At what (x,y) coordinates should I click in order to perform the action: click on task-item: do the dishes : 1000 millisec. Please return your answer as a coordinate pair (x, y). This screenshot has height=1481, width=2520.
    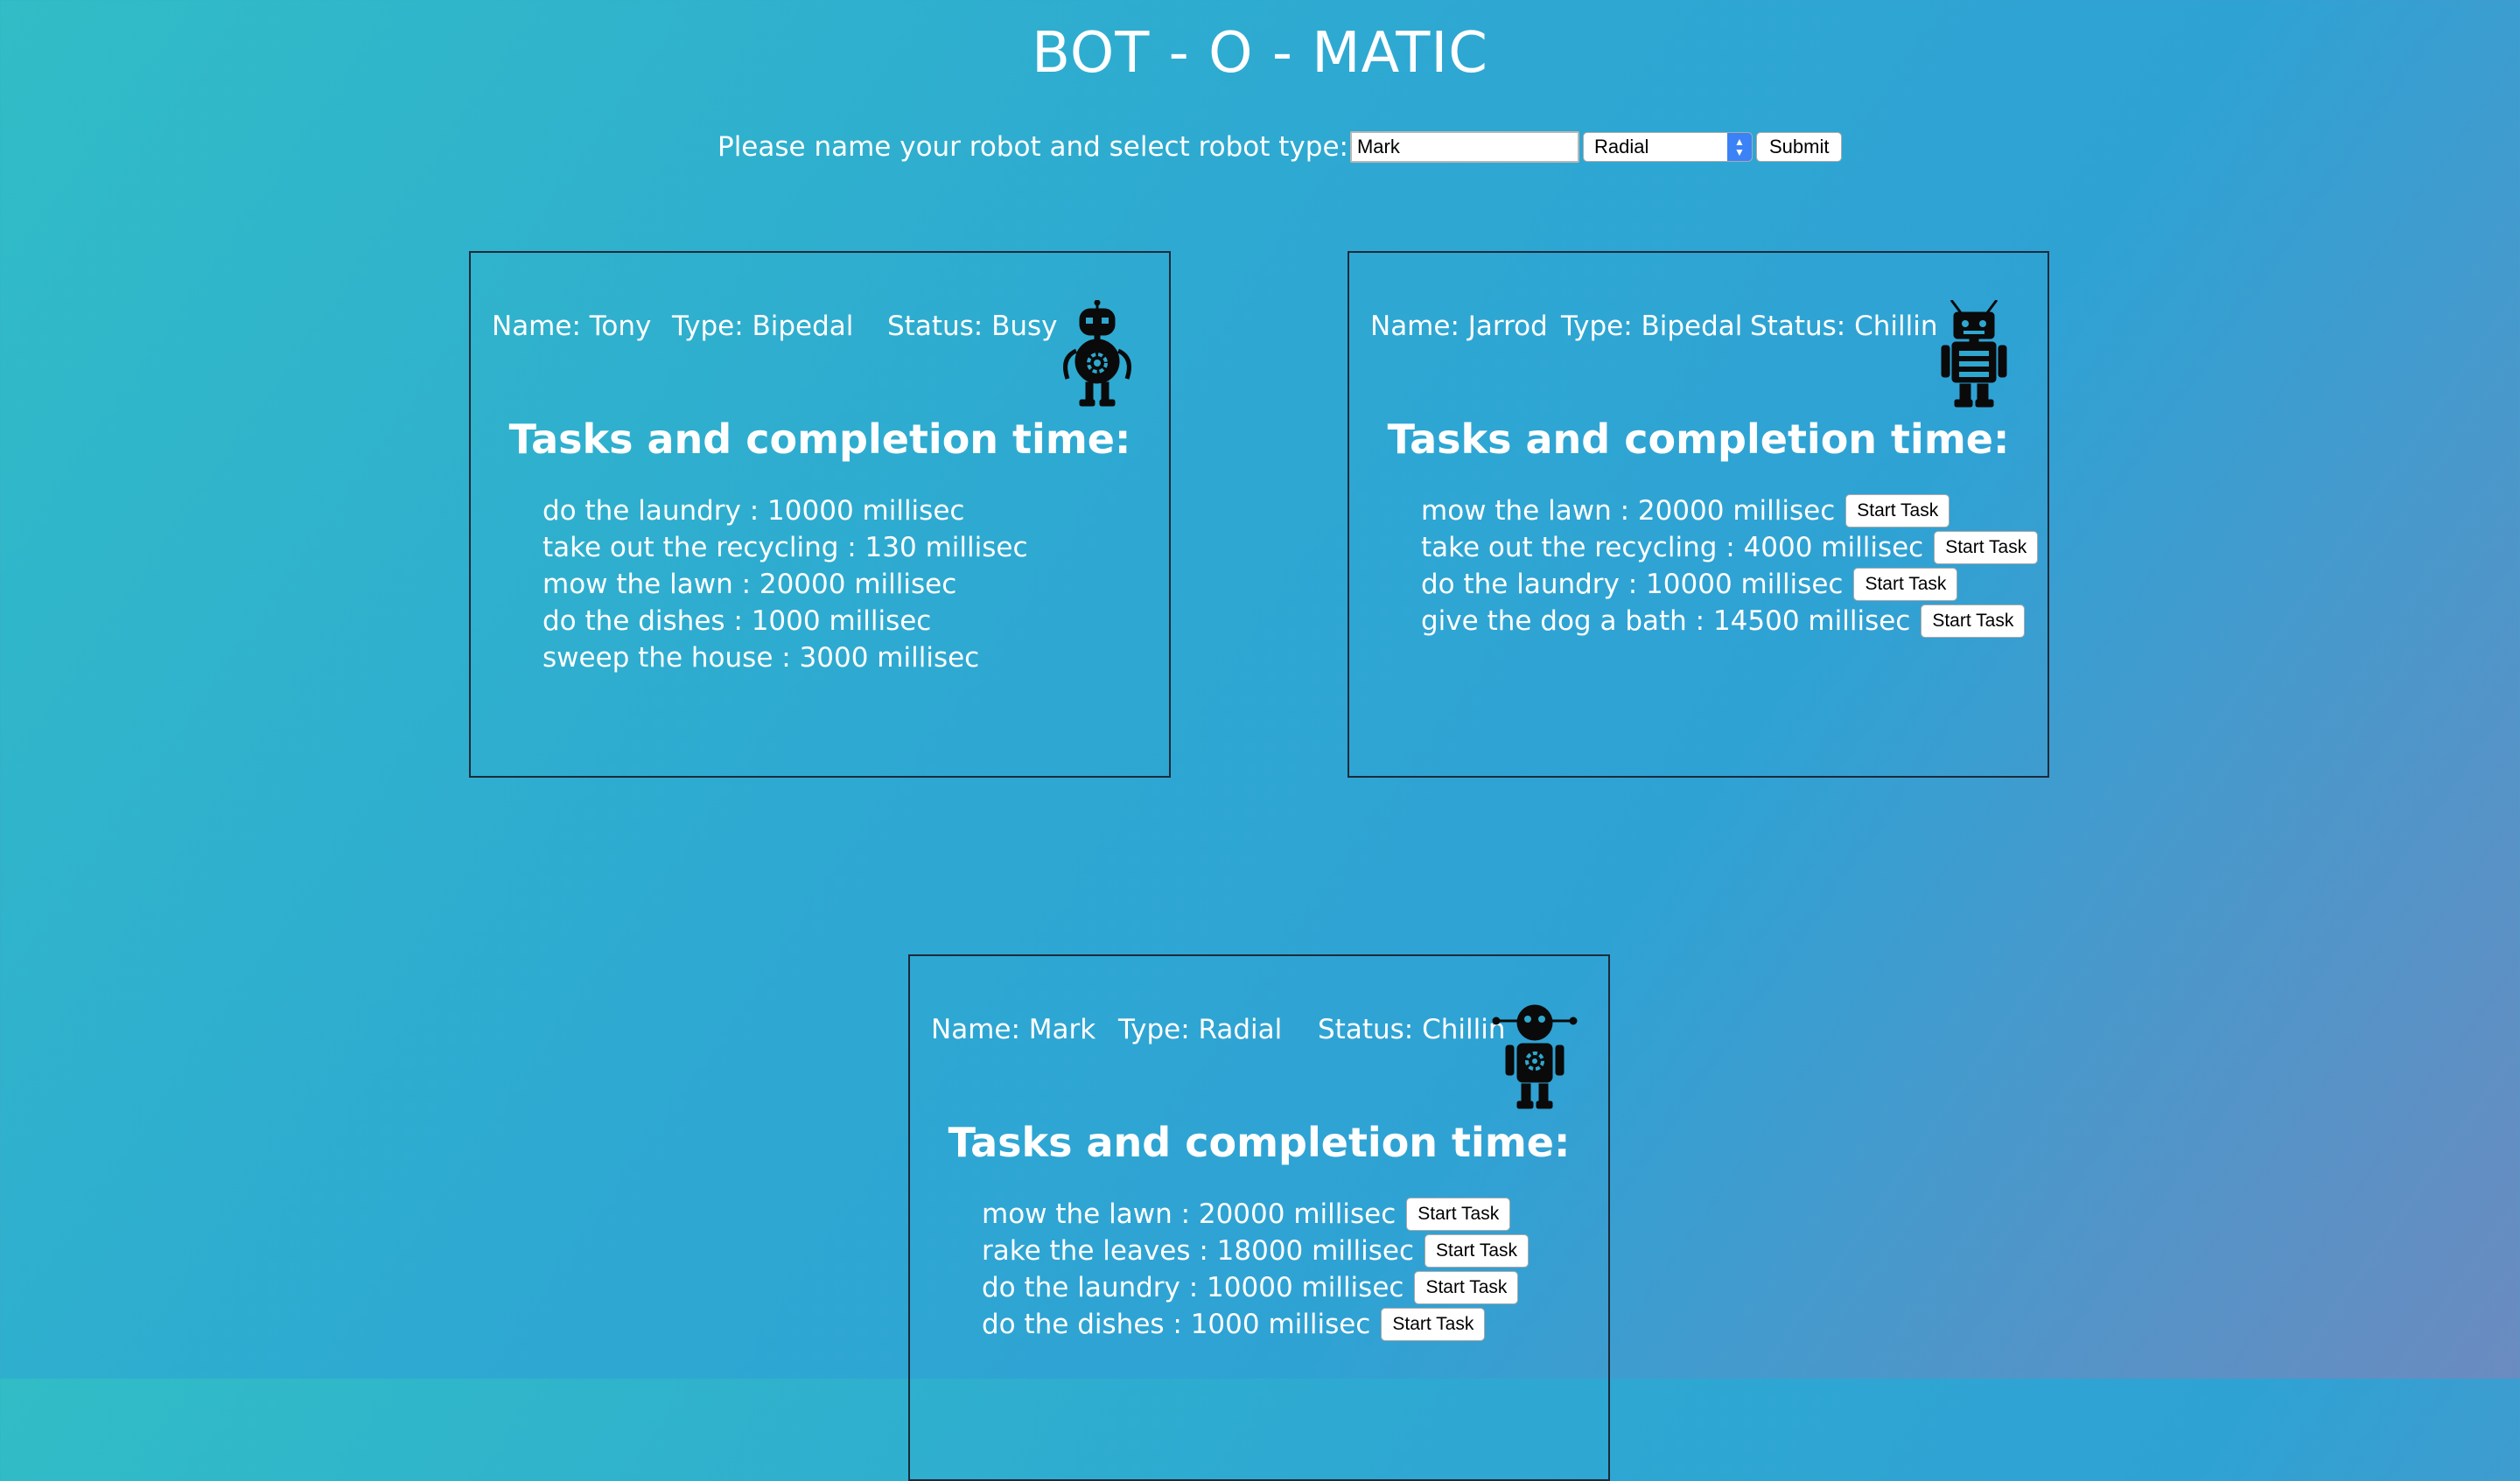
    Looking at the image, I should click on (785, 621).